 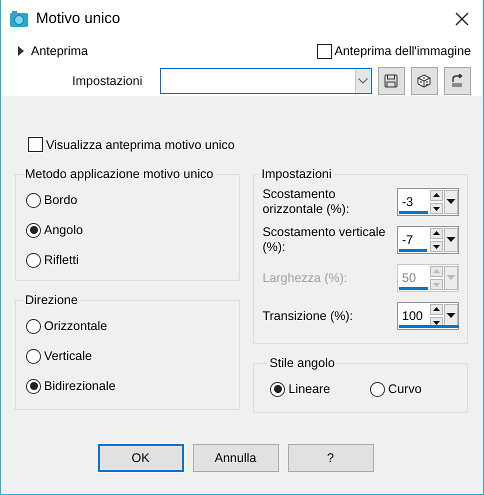 I want to click on caret-icon, so click(x=21, y=51).